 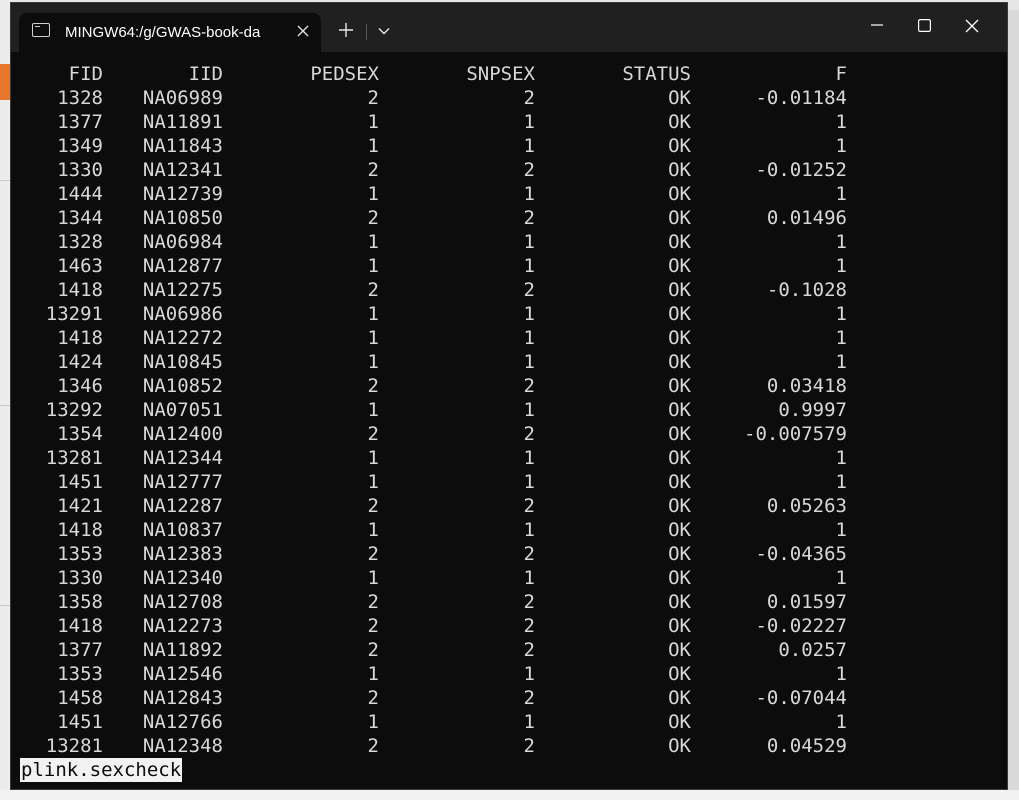 What do you see at coordinates (182, 602) in the screenshot?
I see `cell-iid: NA12708` at bounding box center [182, 602].